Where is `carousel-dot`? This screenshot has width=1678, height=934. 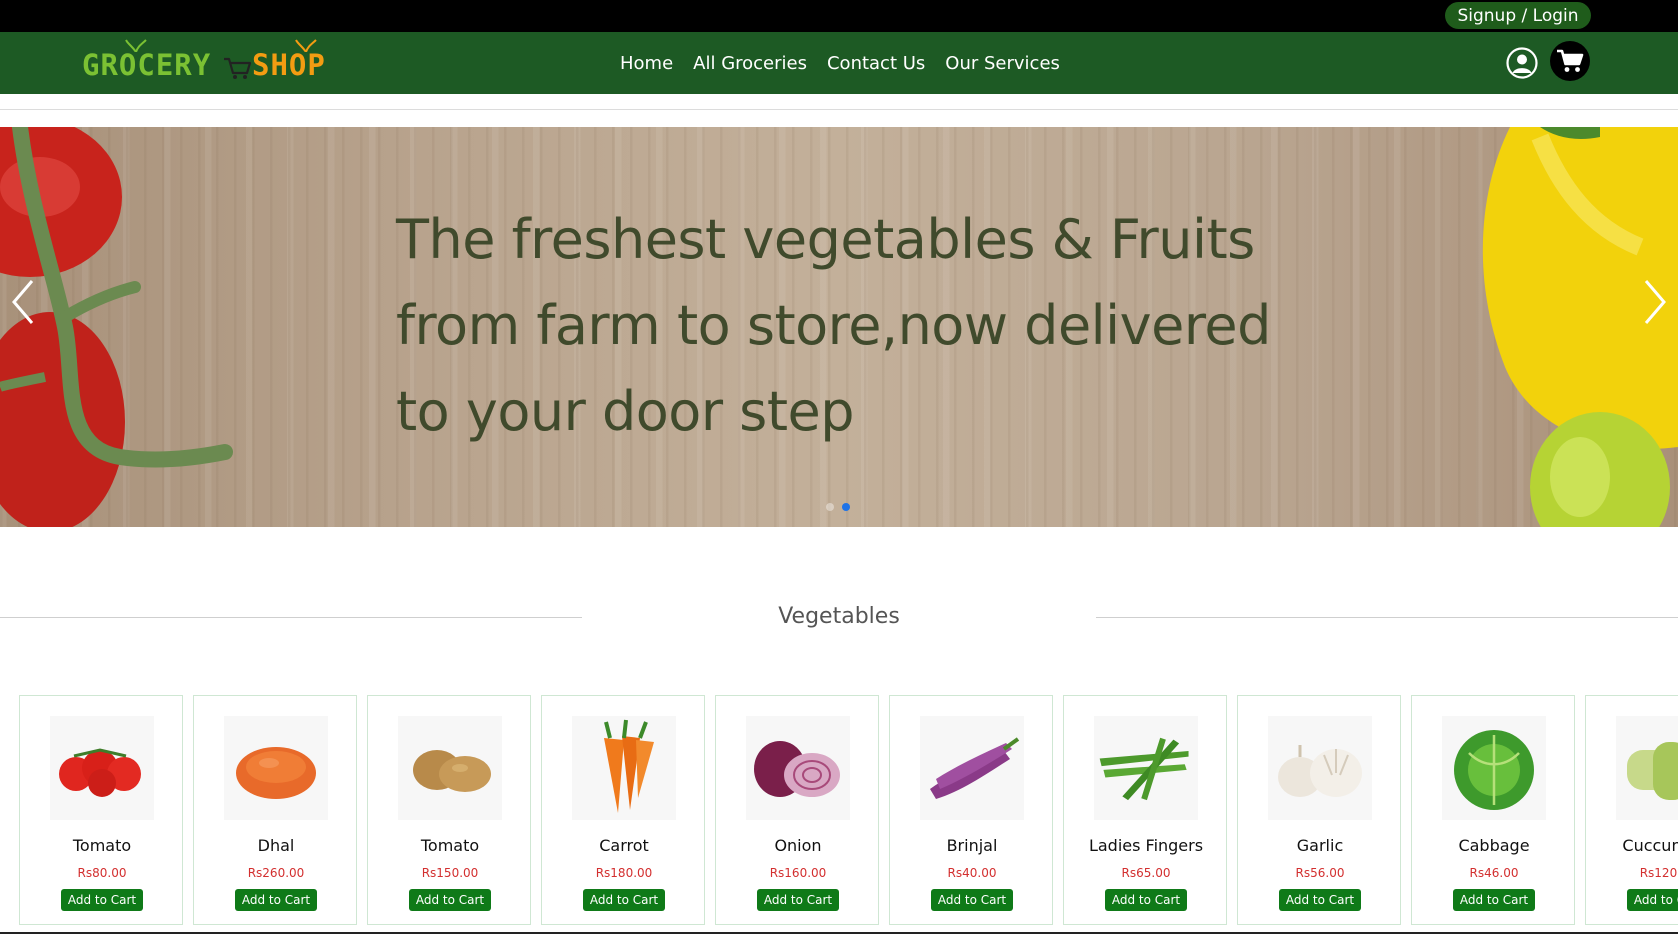 carousel-dot is located at coordinates (830, 507).